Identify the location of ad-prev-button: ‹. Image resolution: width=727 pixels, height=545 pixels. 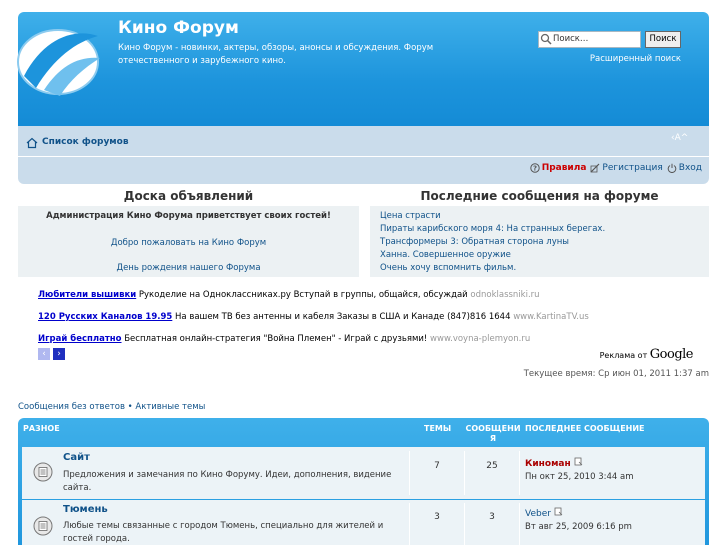
(44, 354).